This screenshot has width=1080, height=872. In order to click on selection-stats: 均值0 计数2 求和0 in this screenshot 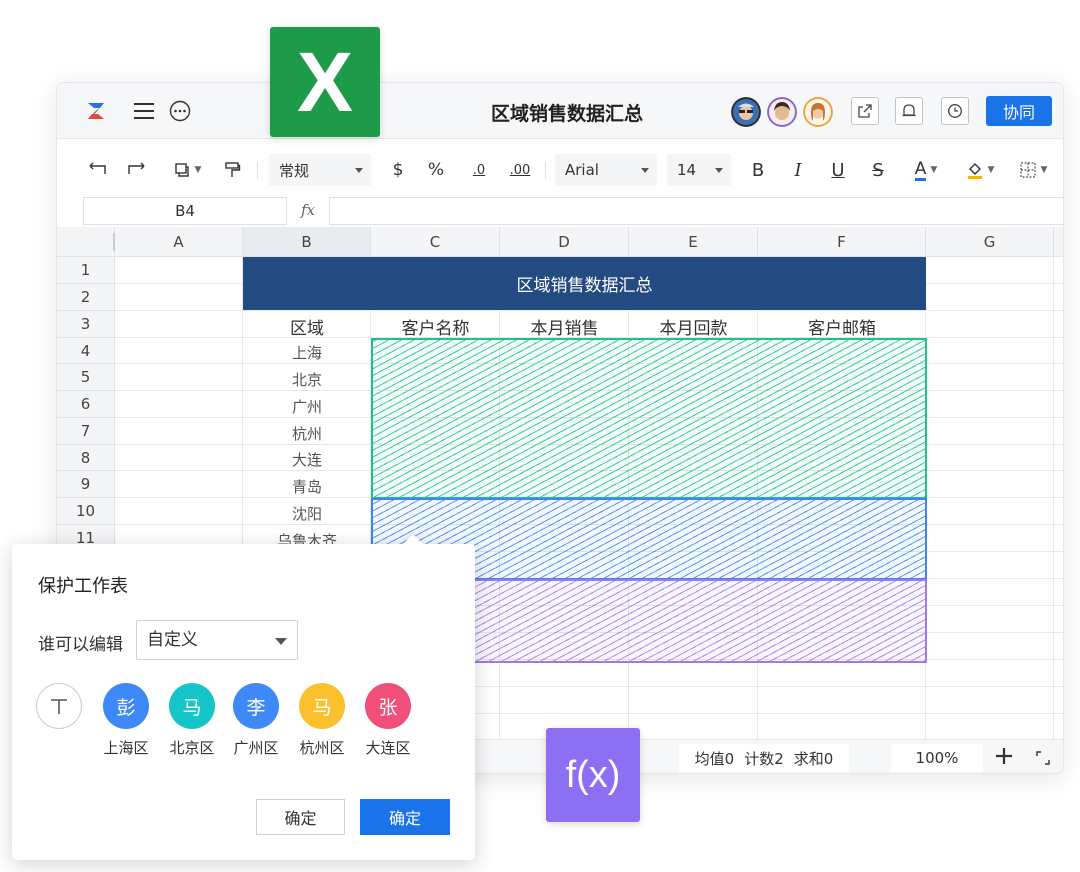, I will do `click(764, 758)`.